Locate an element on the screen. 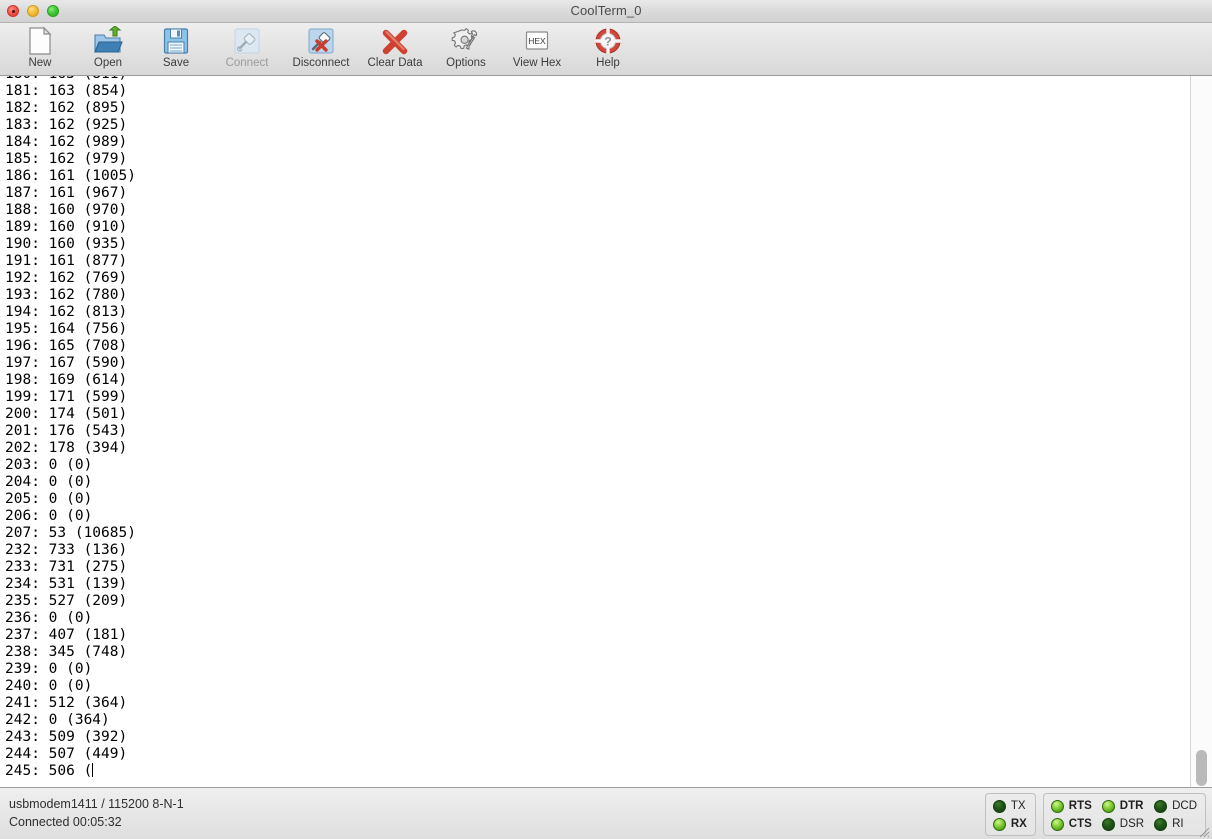 The image size is (1212, 839). terminal-line: 206: 0 (0) is located at coordinates (49, 516).